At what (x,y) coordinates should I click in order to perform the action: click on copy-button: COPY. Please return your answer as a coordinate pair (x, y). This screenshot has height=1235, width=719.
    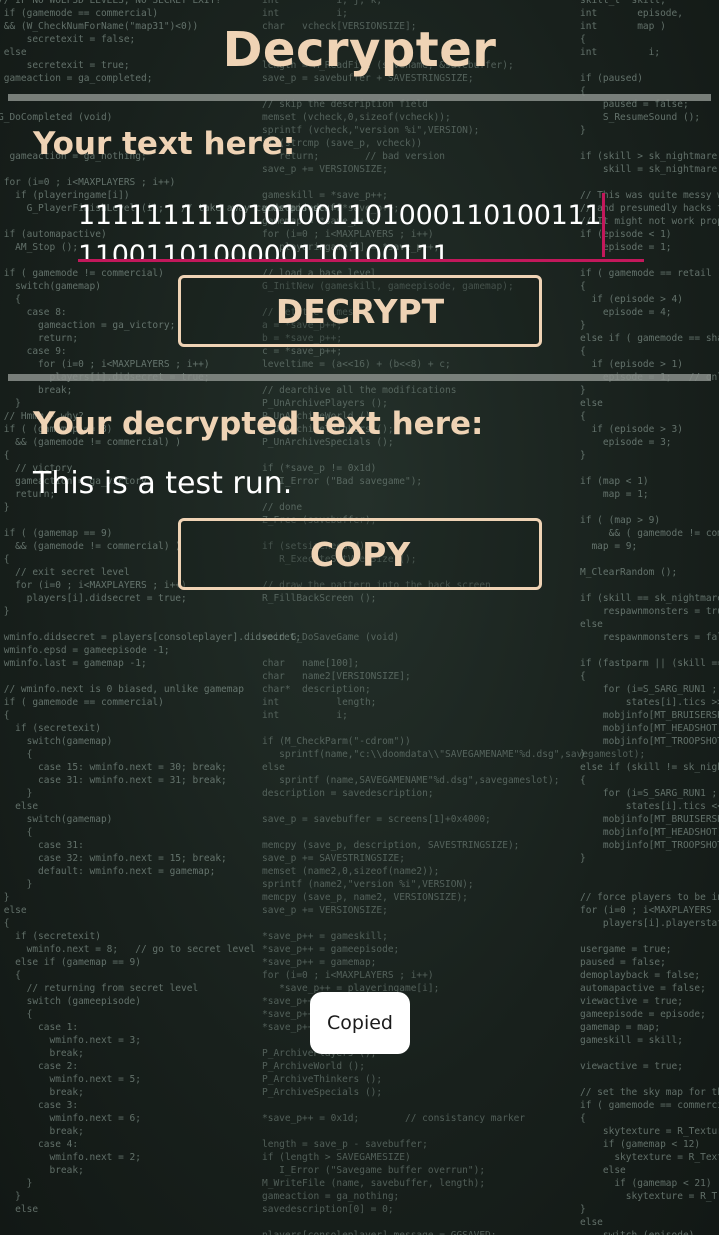
    Looking at the image, I should click on (360, 554).